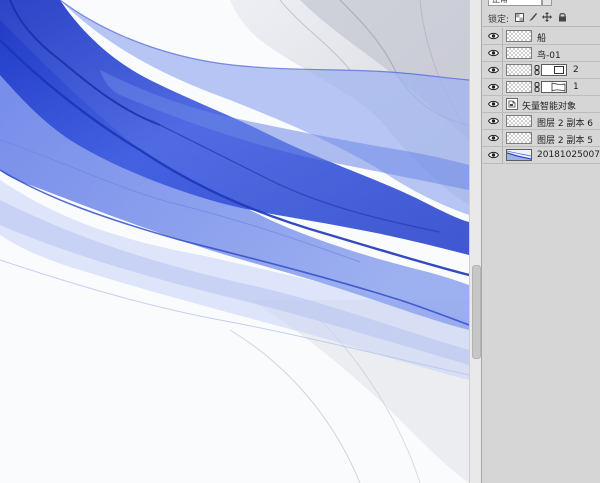 The width and height of the screenshot is (600, 483). Describe the element at coordinates (512, 104) in the screenshot. I see `smart-object-icon` at that location.